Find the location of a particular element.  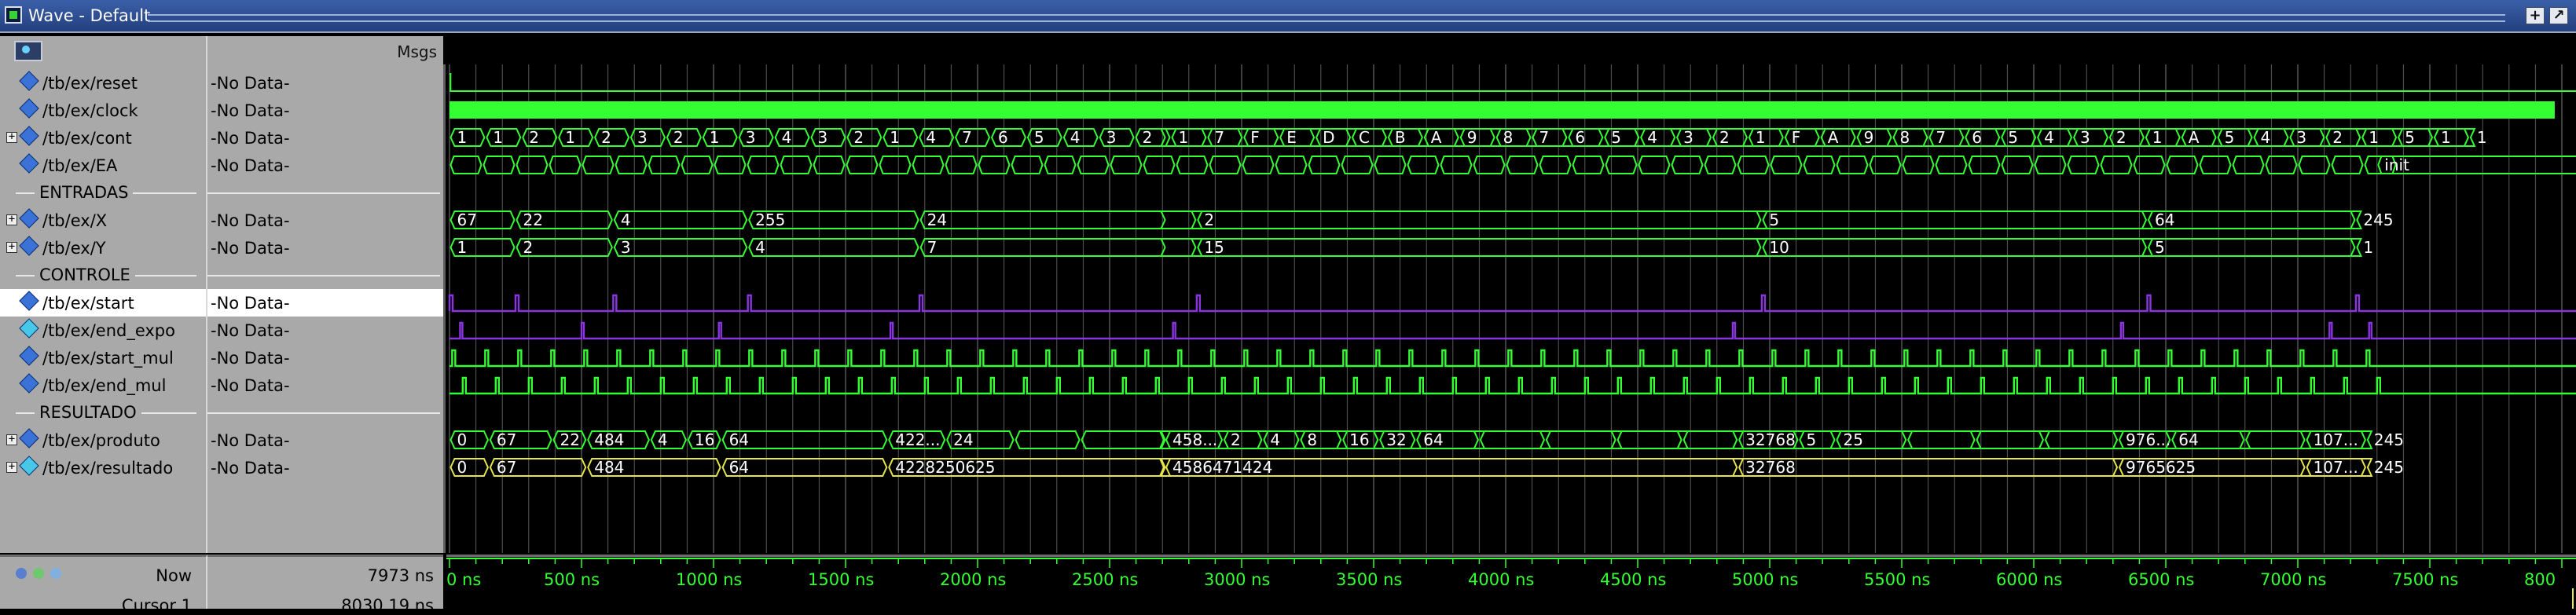

msgs-column-header: Msgs is located at coordinates (417, 51).